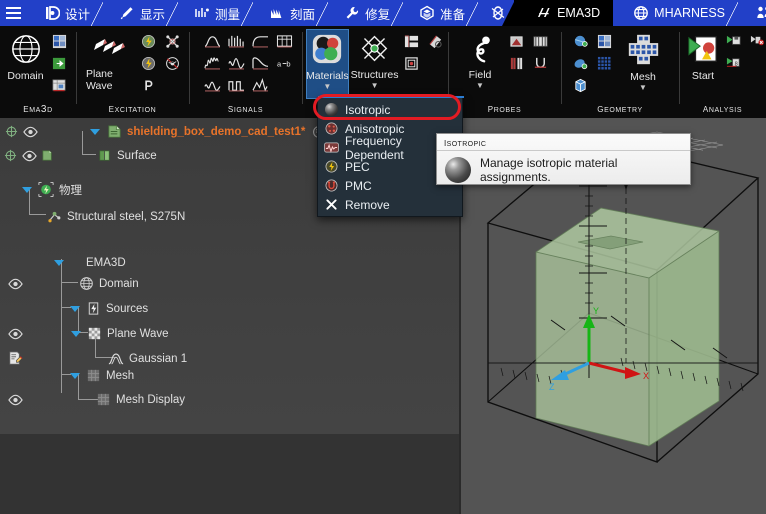  I want to click on tab-ema3d: EMA3D, so click(564, 13).